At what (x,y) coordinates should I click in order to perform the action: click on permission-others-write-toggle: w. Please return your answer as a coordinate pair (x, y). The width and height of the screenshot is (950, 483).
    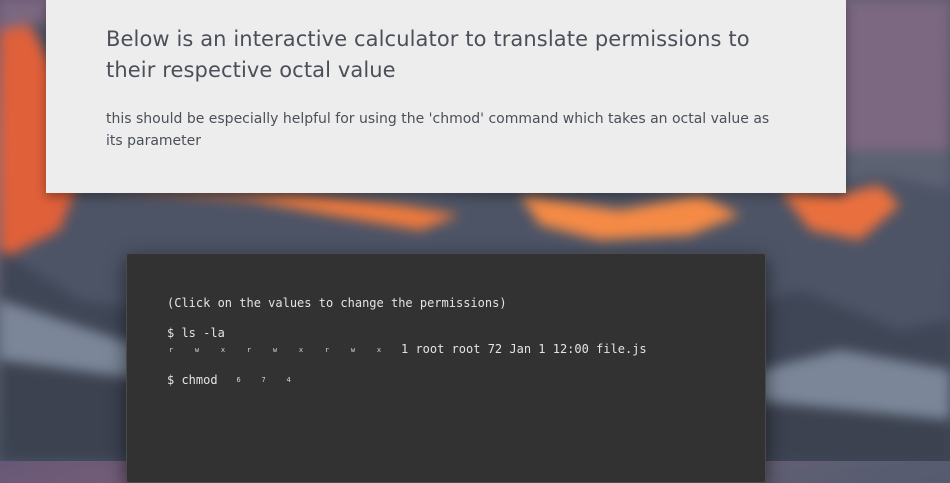
    Looking at the image, I should click on (353, 350).